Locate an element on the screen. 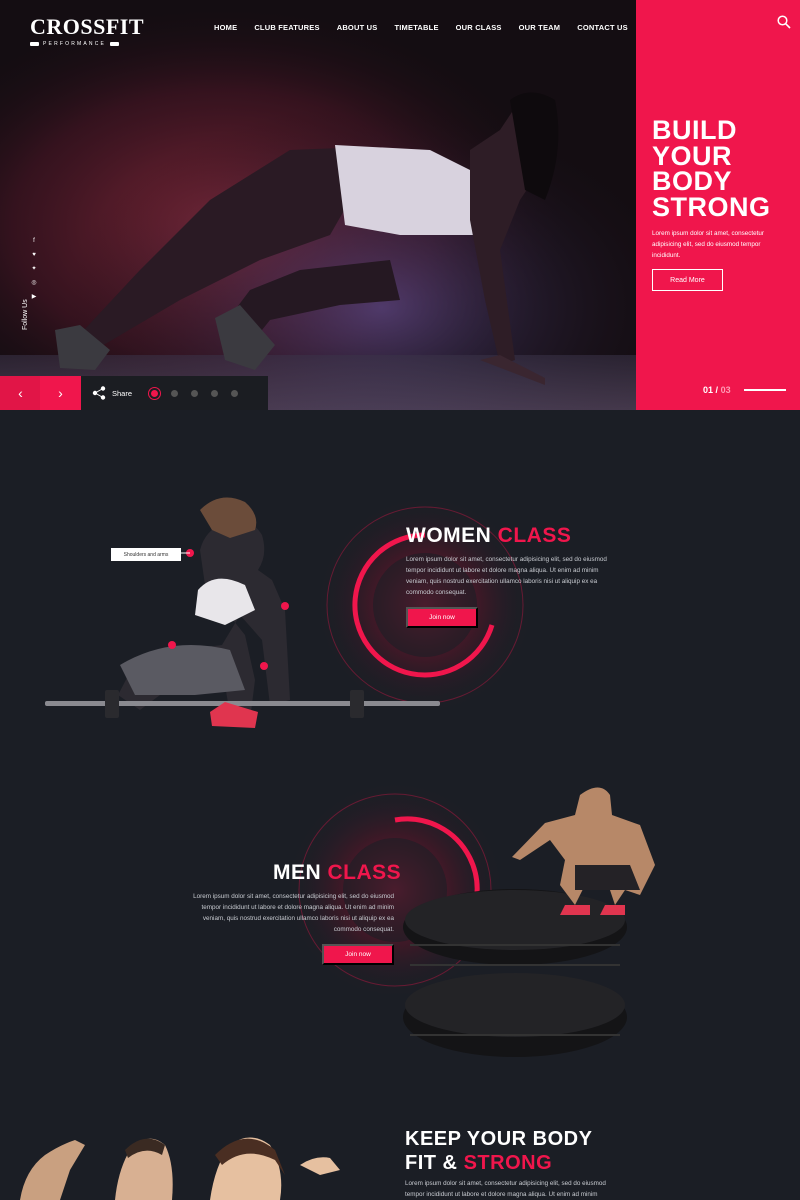 Image resolution: width=800 pixels, height=1200 pixels. keepfit-title: KEEP YOUR BODY FIT & STRONG is located at coordinates (498, 1151).